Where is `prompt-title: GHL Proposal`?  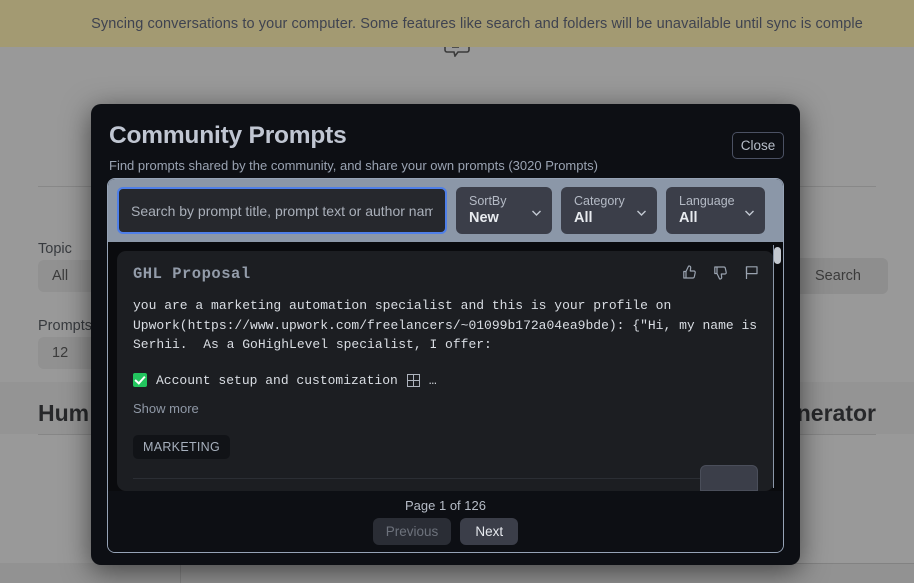 prompt-title: GHL Proposal is located at coordinates (192, 274).